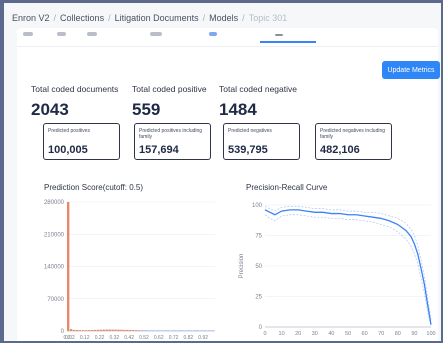  What do you see at coordinates (261, 141) in the screenshot?
I see `predicted-negatives-card: Predicted negatives 539,795` at bounding box center [261, 141].